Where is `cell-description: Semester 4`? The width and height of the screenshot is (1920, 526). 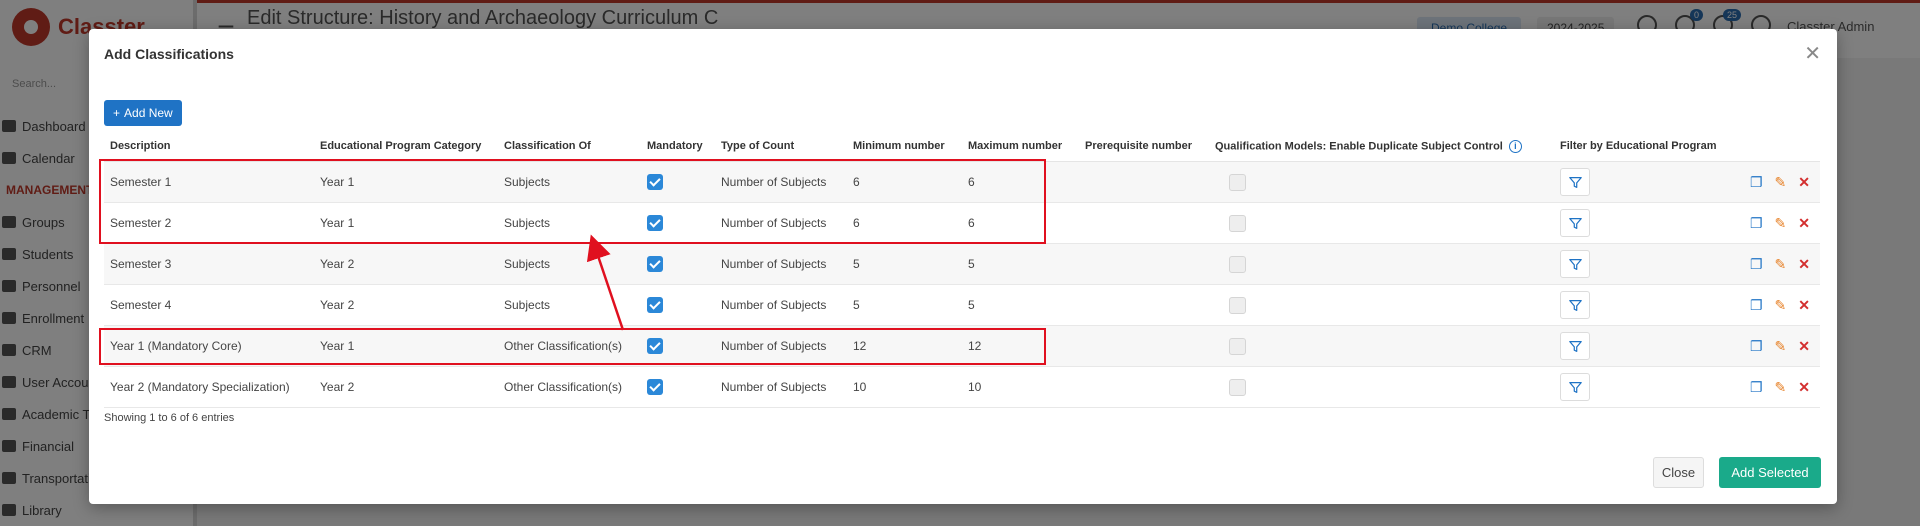 cell-description: Semester 4 is located at coordinates (209, 305).